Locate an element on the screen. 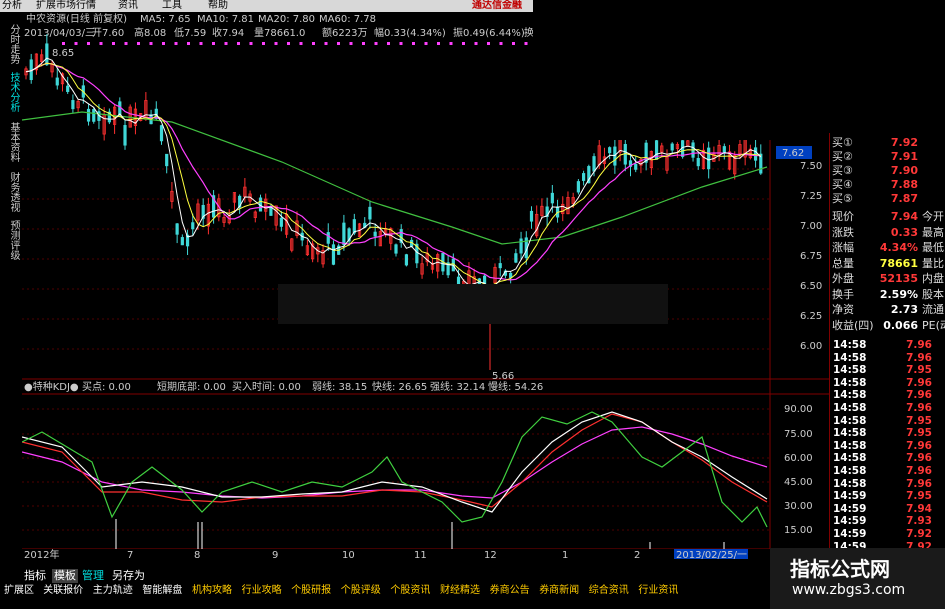 The image size is (945, 609). ext-tab: 券商新闻 is located at coordinates (559, 591).